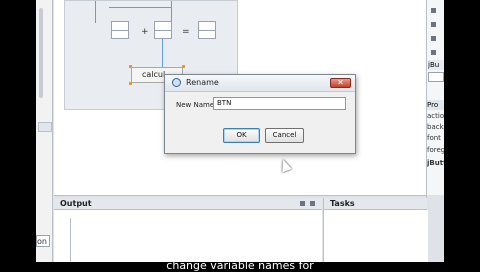 This screenshot has height=272, width=480. What do you see at coordinates (240, 266) in the screenshot?
I see `video-caption: change variable names for` at bounding box center [240, 266].